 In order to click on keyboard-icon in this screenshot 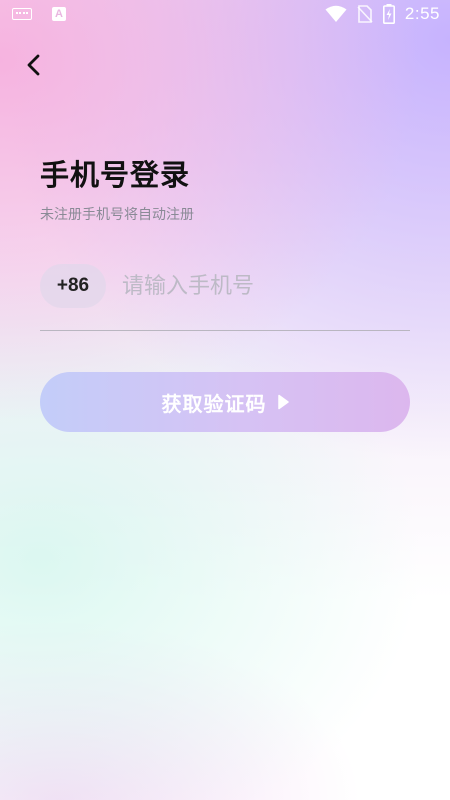, I will do `click(22, 14)`.